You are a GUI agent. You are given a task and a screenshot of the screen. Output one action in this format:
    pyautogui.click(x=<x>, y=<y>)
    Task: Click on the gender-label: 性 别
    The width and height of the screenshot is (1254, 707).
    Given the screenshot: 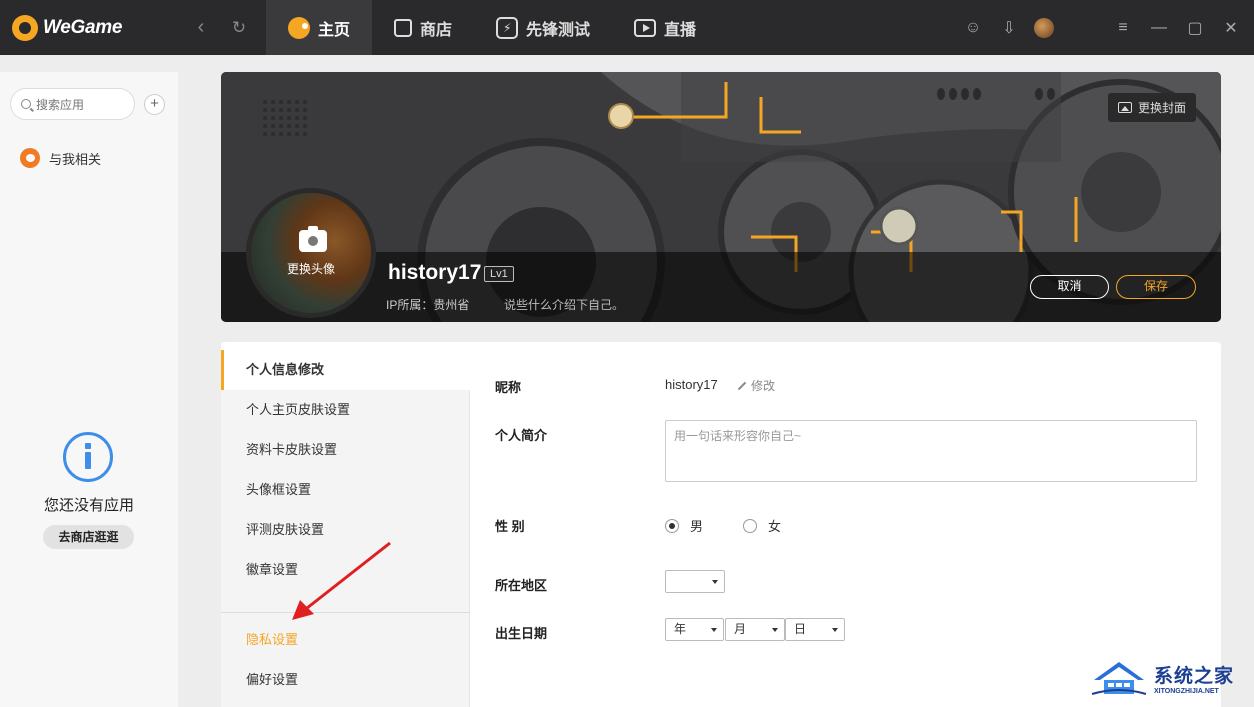 What is the action you would take?
    pyautogui.click(x=510, y=526)
    